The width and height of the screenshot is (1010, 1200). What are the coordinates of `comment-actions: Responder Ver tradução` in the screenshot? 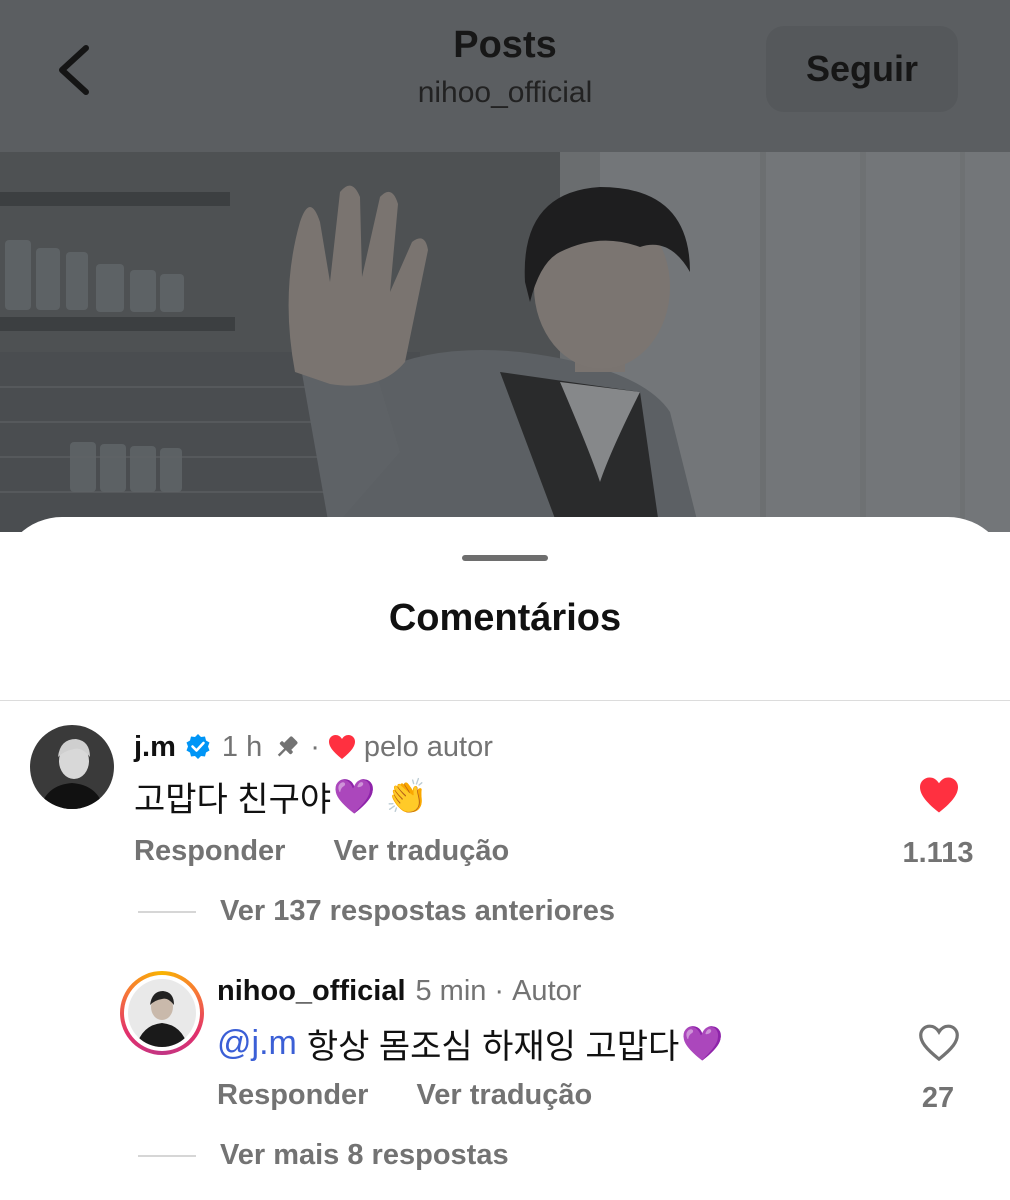 It's located at (321, 851).